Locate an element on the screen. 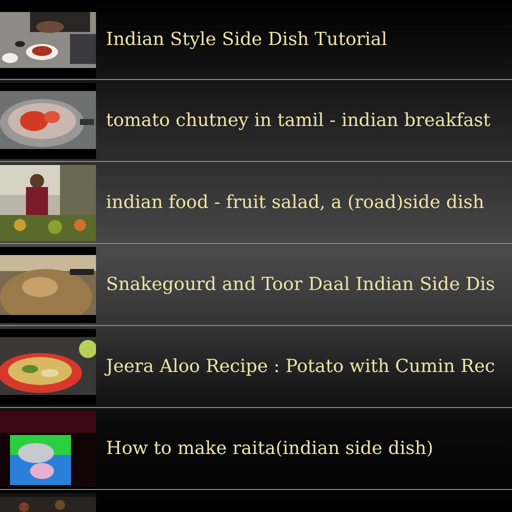  video-title: Indian Style Side Dish Tutorial is located at coordinates (247, 39).